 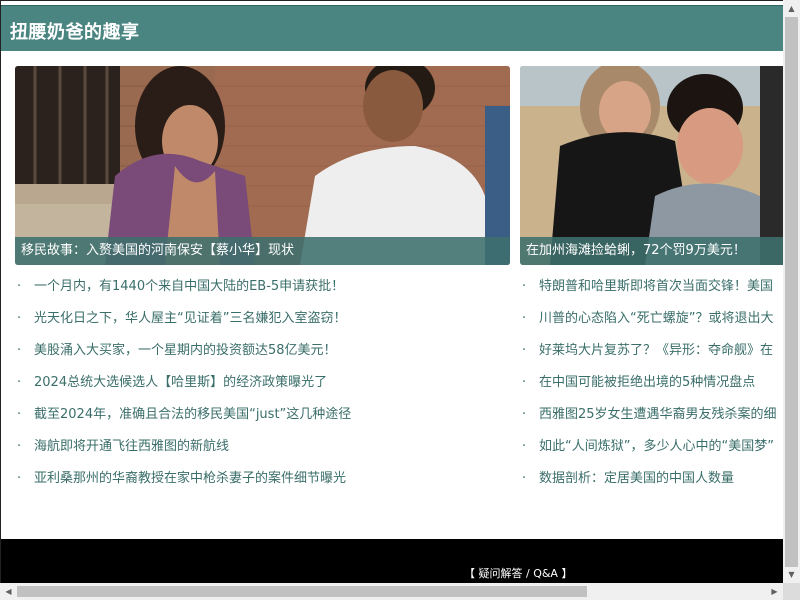 What do you see at coordinates (791, 8) in the screenshot?
I see `scroll-up-arrow-icon: ▲` at bounding box center [791, 8].